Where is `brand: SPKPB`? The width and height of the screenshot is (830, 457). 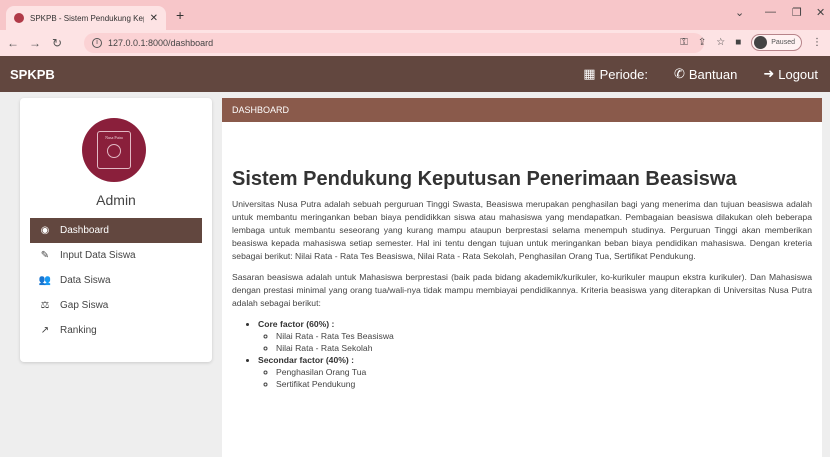 brand: SPKPB is located at coordinates (32, 74).